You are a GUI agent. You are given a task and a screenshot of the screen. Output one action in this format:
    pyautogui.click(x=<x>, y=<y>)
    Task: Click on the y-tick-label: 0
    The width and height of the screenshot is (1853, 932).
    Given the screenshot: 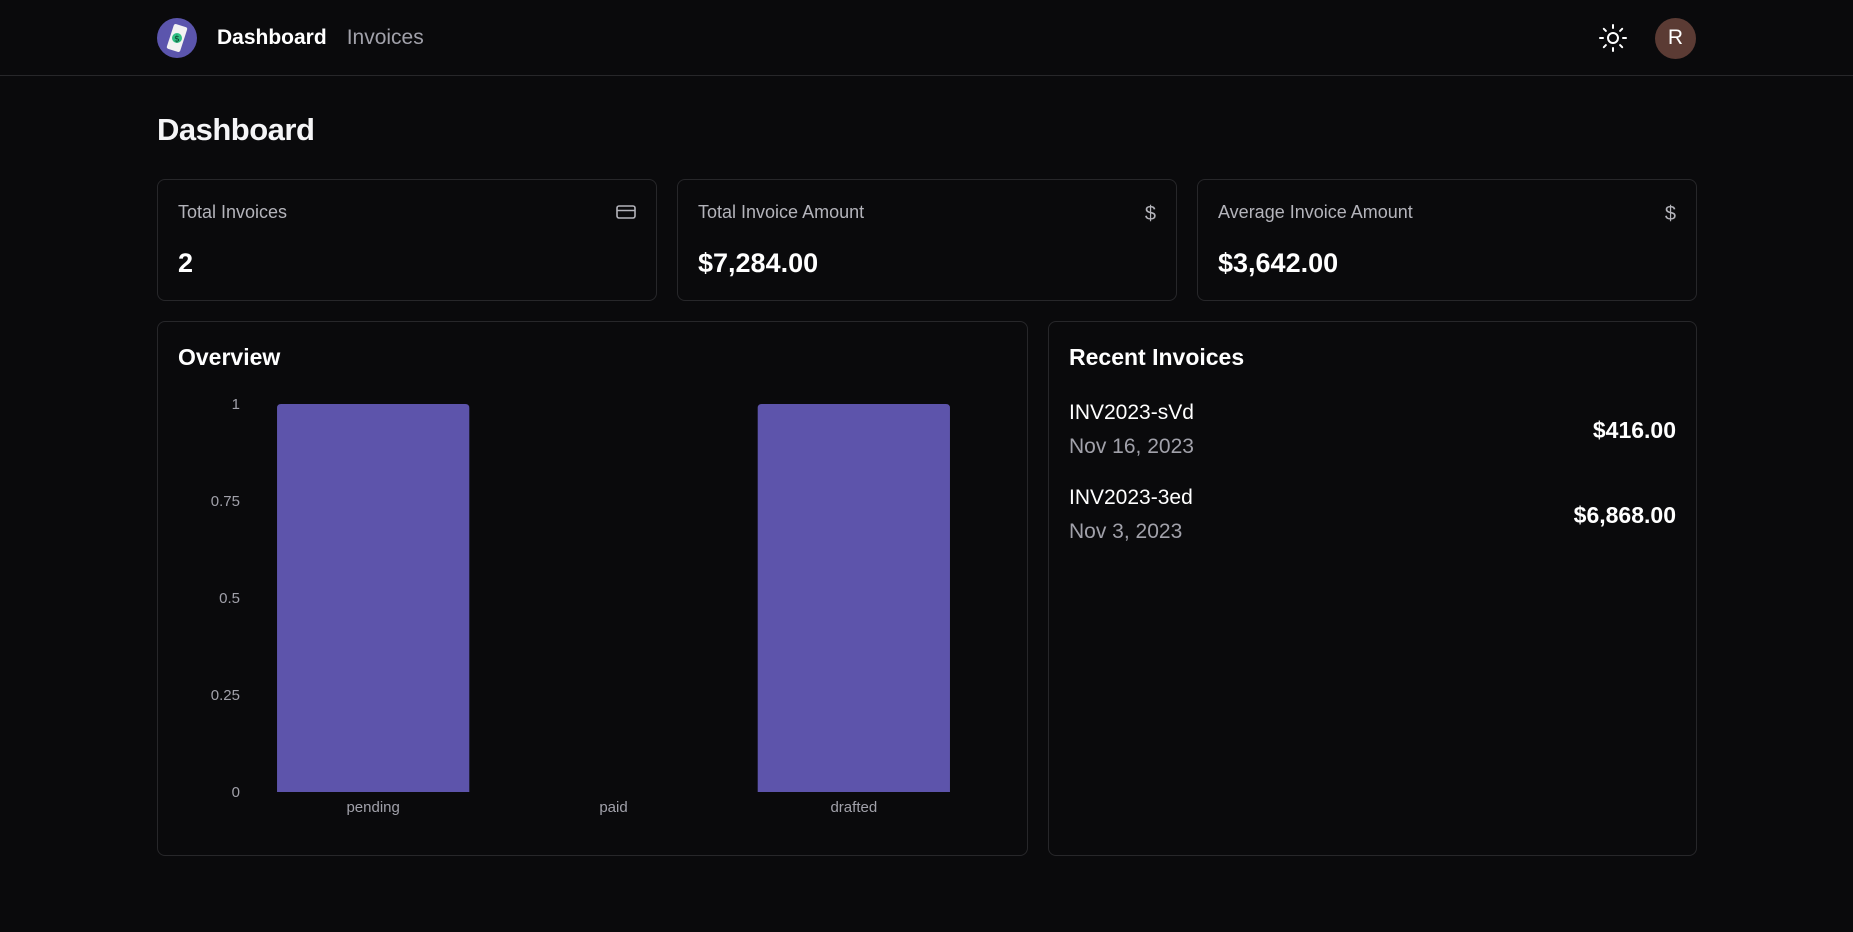 What is the action you would take?
    pyautogui.click(x=236, y=792)
    